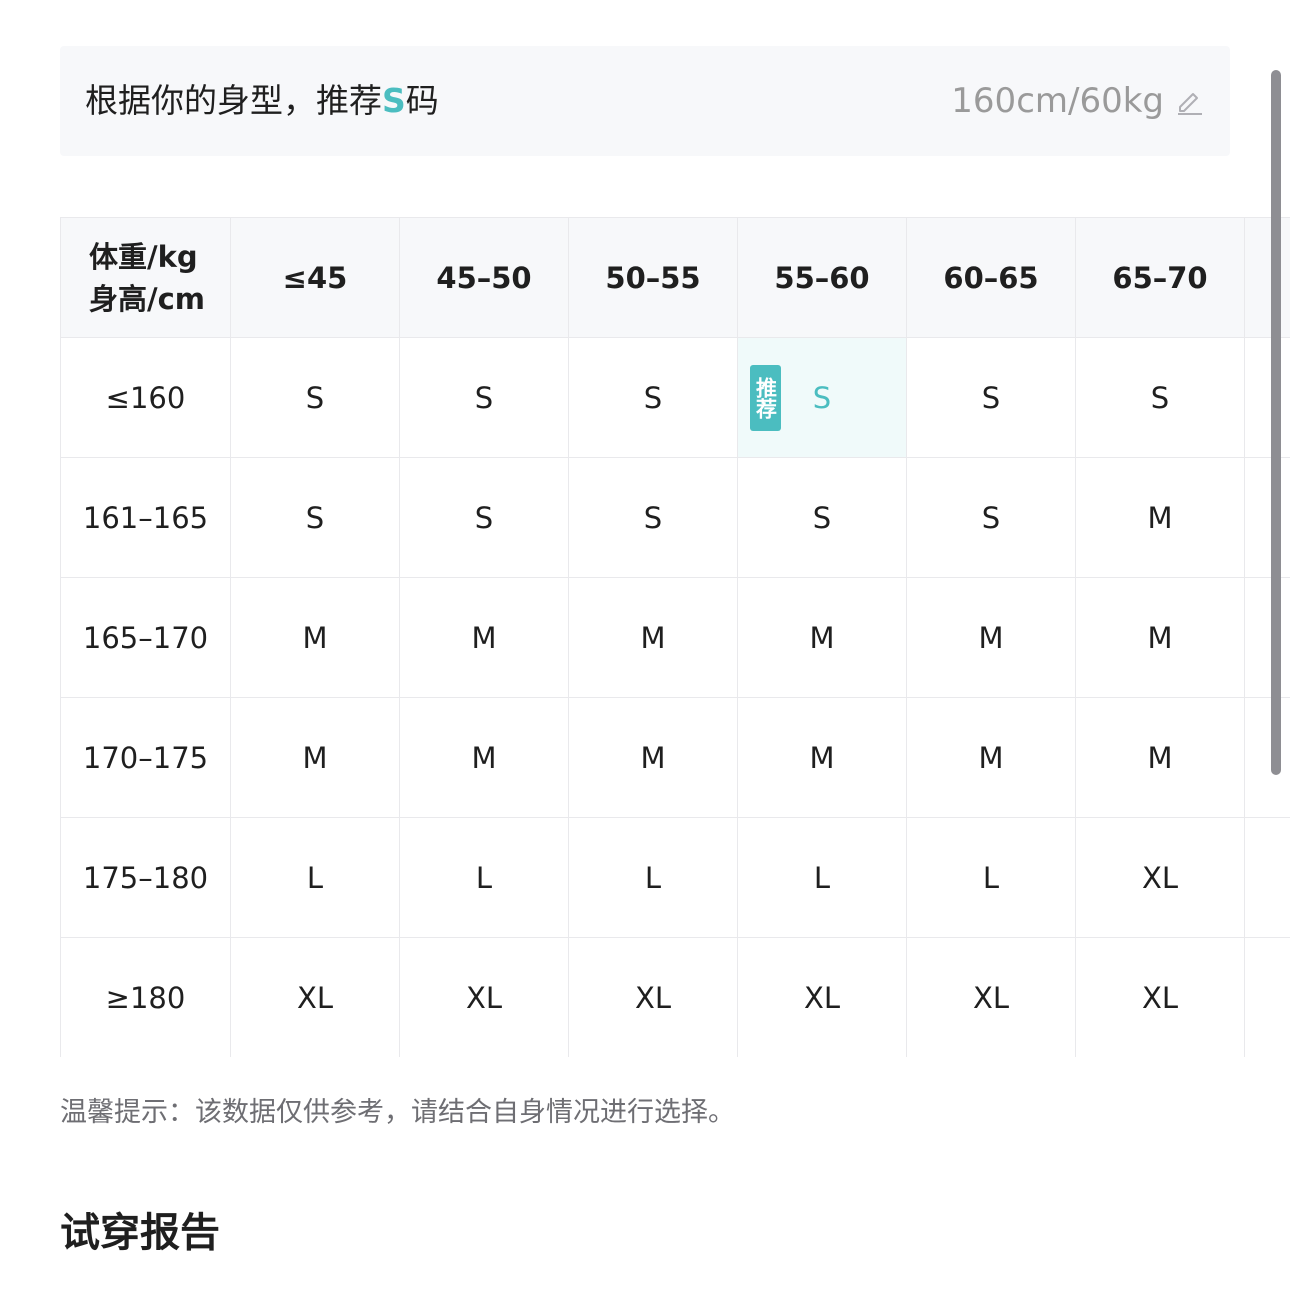  Describe the element at coordinates (1057, 101) in the screenshot. I see `body-info-text: 160cm/60kg` at that location.